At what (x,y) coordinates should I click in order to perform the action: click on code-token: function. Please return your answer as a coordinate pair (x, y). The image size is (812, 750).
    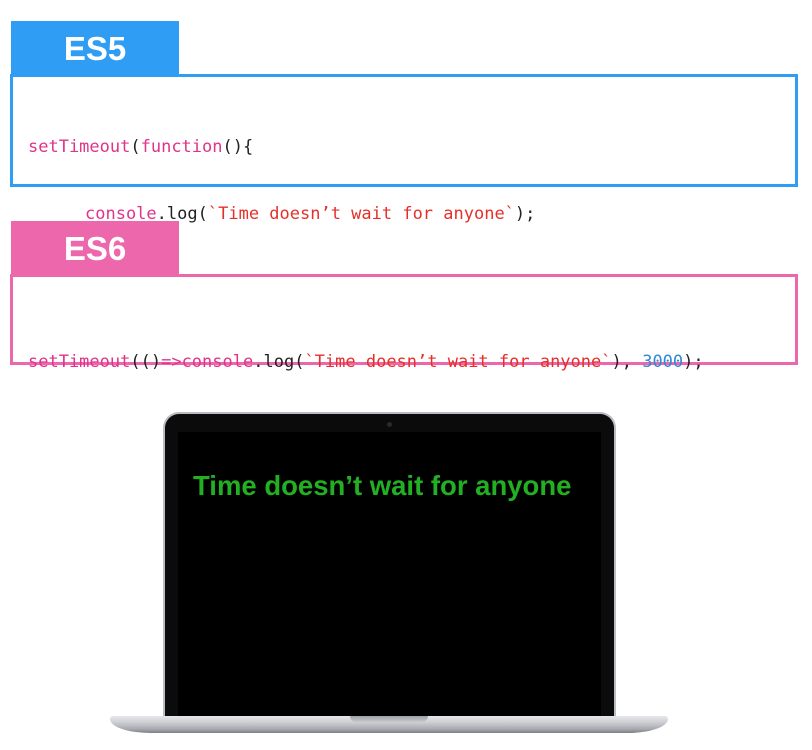
    Looking at the image, I should click on (181, 147).